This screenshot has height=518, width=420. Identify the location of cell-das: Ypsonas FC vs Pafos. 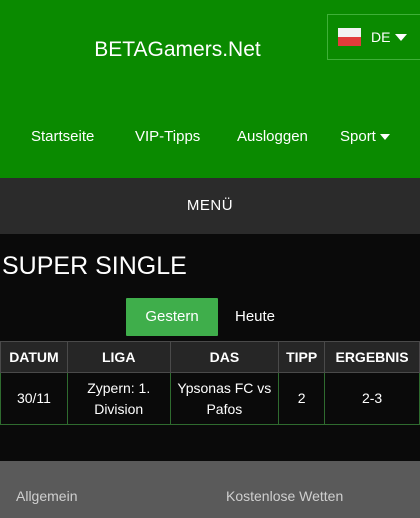
(224, 398).